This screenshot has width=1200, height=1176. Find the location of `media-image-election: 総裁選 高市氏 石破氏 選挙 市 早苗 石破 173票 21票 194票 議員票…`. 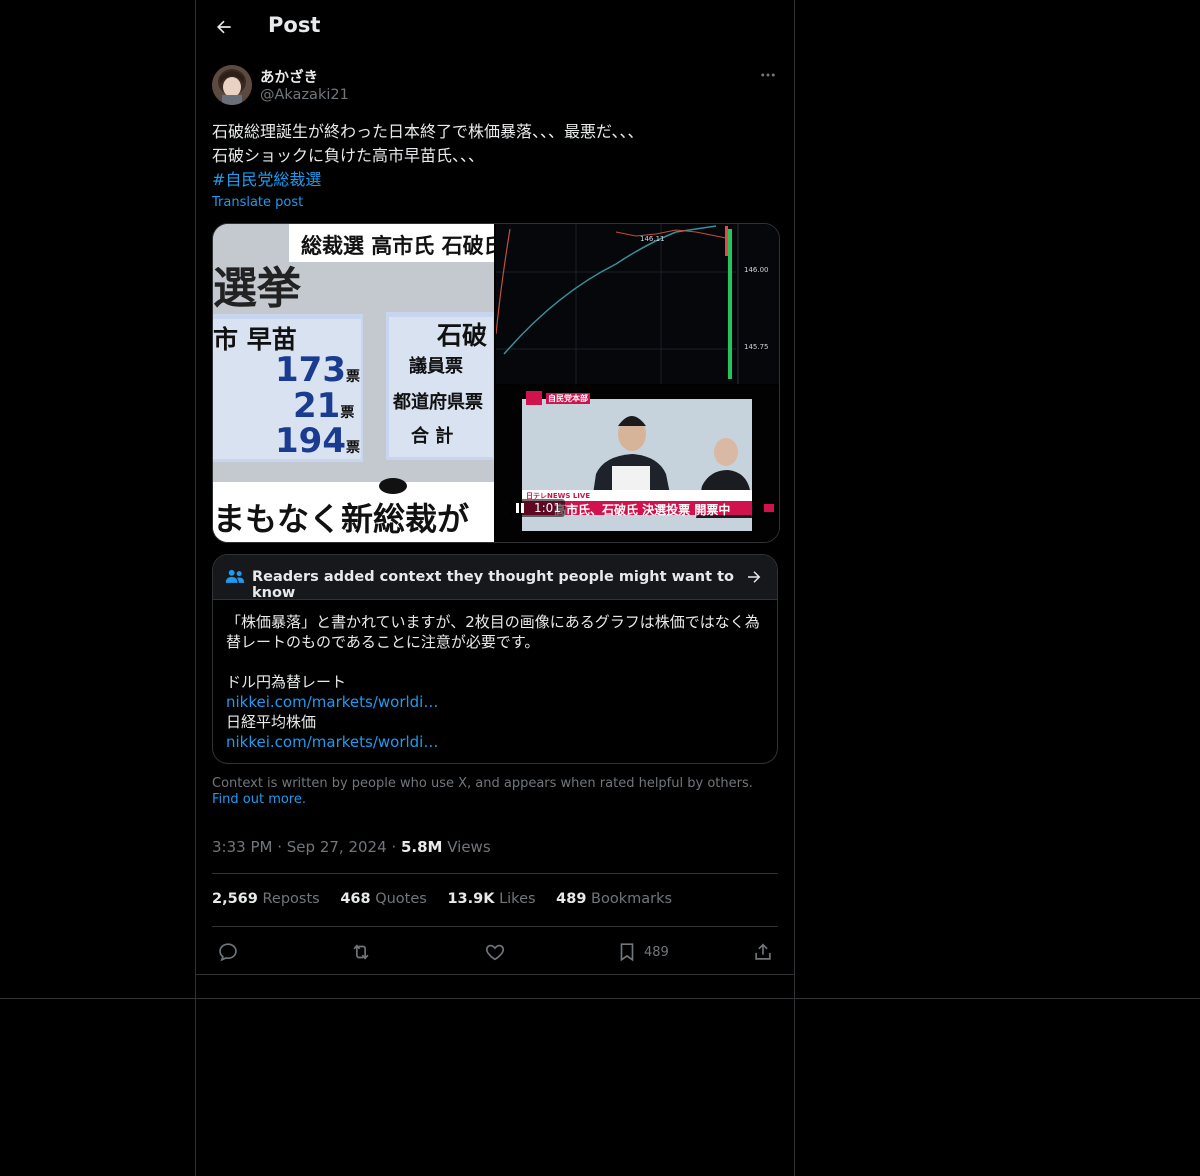

media-image-election: 総裁選 高市氏 石破氏 選挙 市 早苗 石破 173票 21票 194票 議員票… is located at coordinates (353, 383).